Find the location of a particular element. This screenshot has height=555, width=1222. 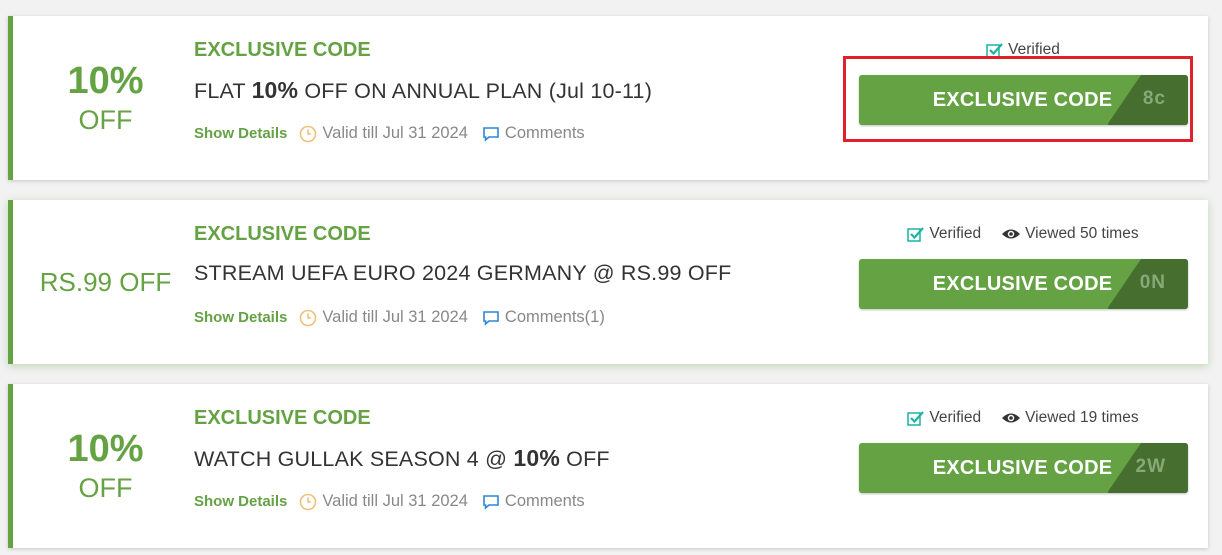

coupon-title-post: OFF is located at coordinates (584, 459).